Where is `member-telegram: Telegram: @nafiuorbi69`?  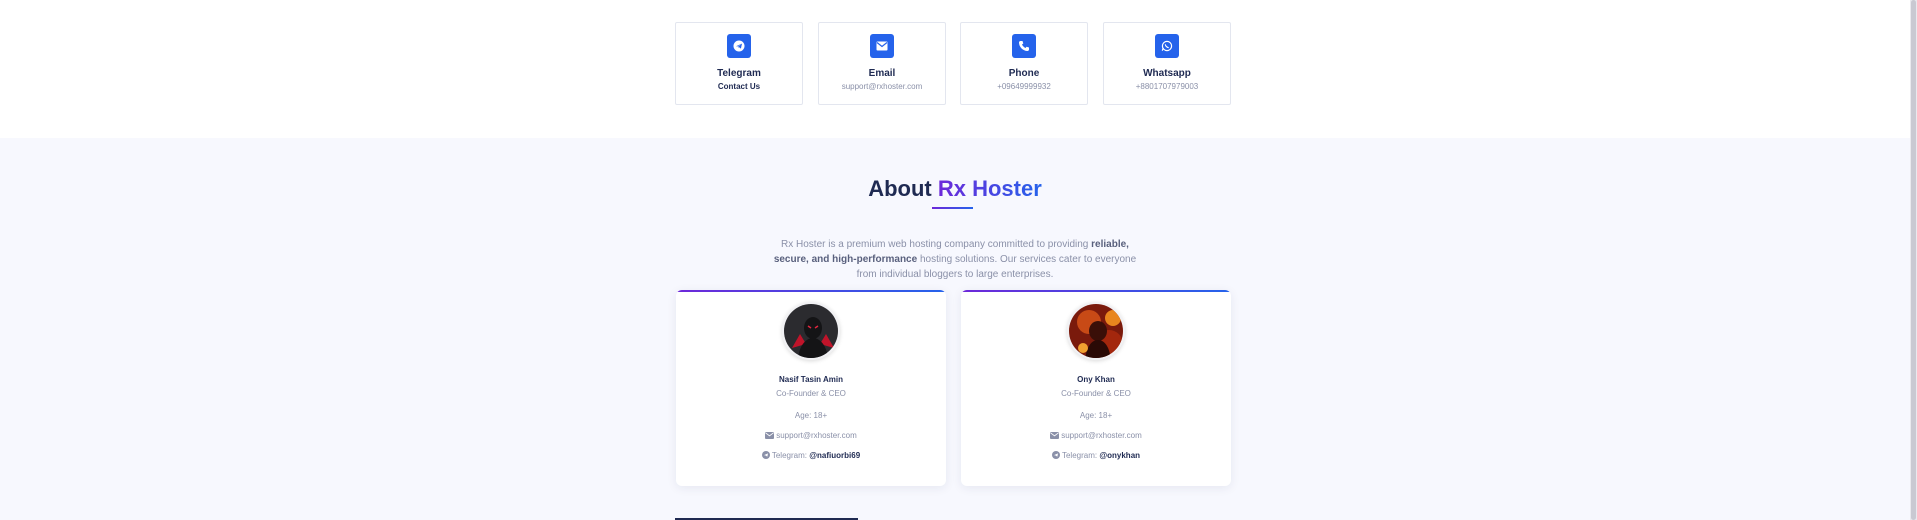 member-telegram: Telegram: @nafiuorbi69 is located at coordinates (811, 456).